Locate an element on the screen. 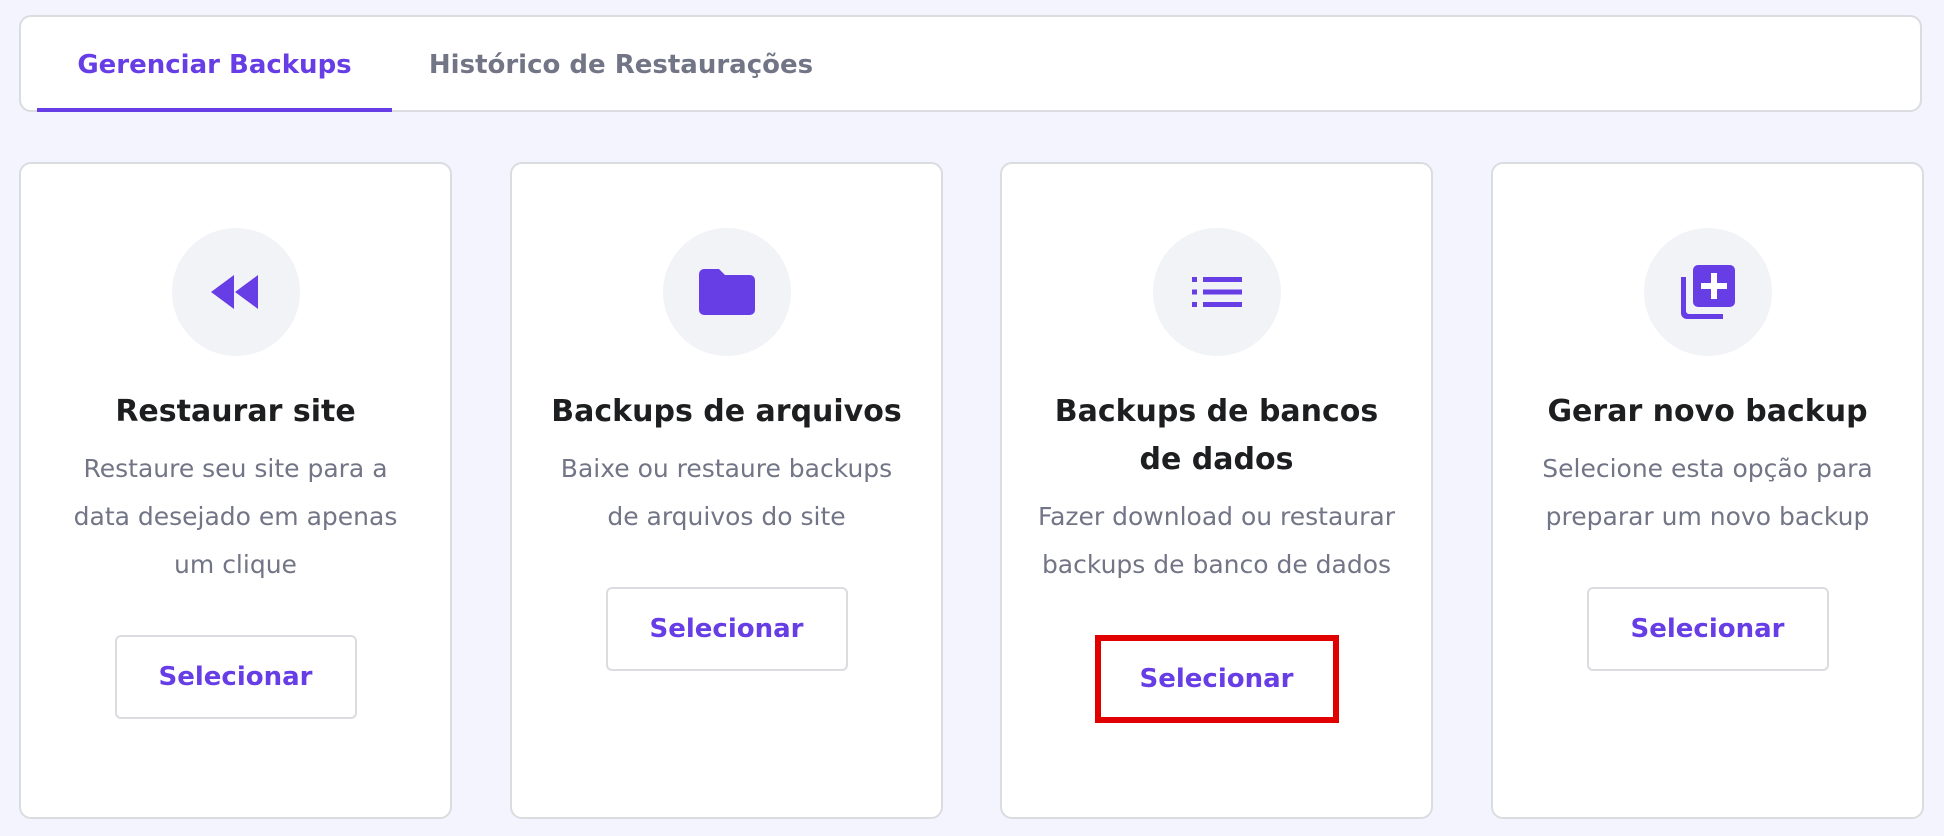  card-title: Restaurar site is located at coordinates (235, 411).